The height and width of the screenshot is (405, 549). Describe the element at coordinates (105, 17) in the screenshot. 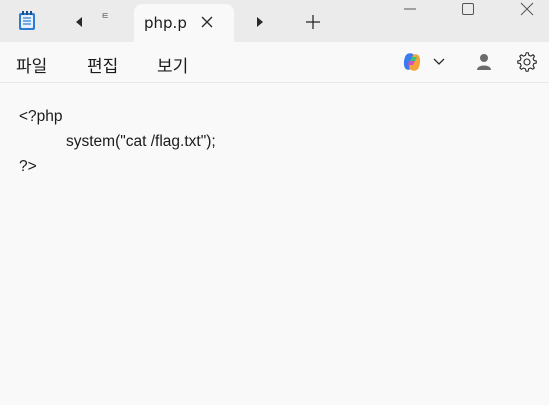

I see `clipped-tab: ㅌ` at that location.